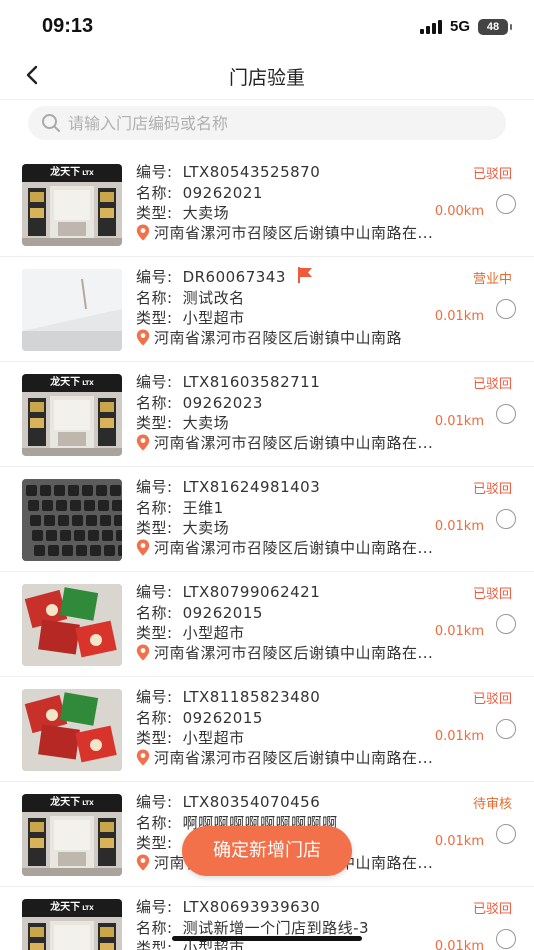  Describe the element at coordinates (267, 27) in the screenshot. I see `status-bar: 09:13 5G 48` at that location.